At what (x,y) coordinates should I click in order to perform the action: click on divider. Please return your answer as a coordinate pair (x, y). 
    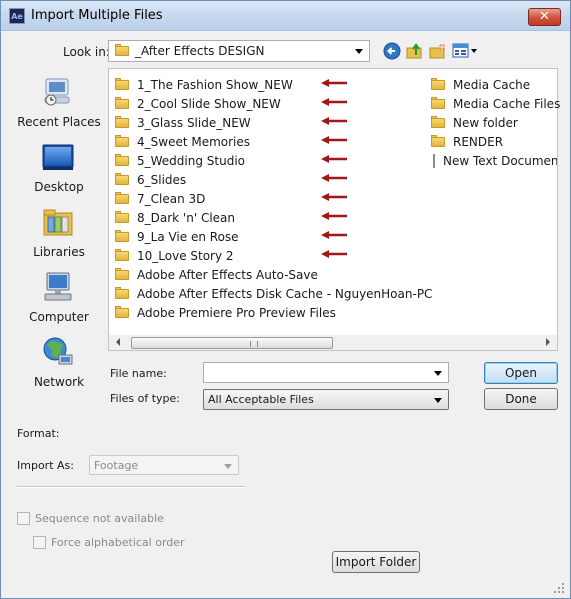
    Looking at the image, I should click on (131, 487).